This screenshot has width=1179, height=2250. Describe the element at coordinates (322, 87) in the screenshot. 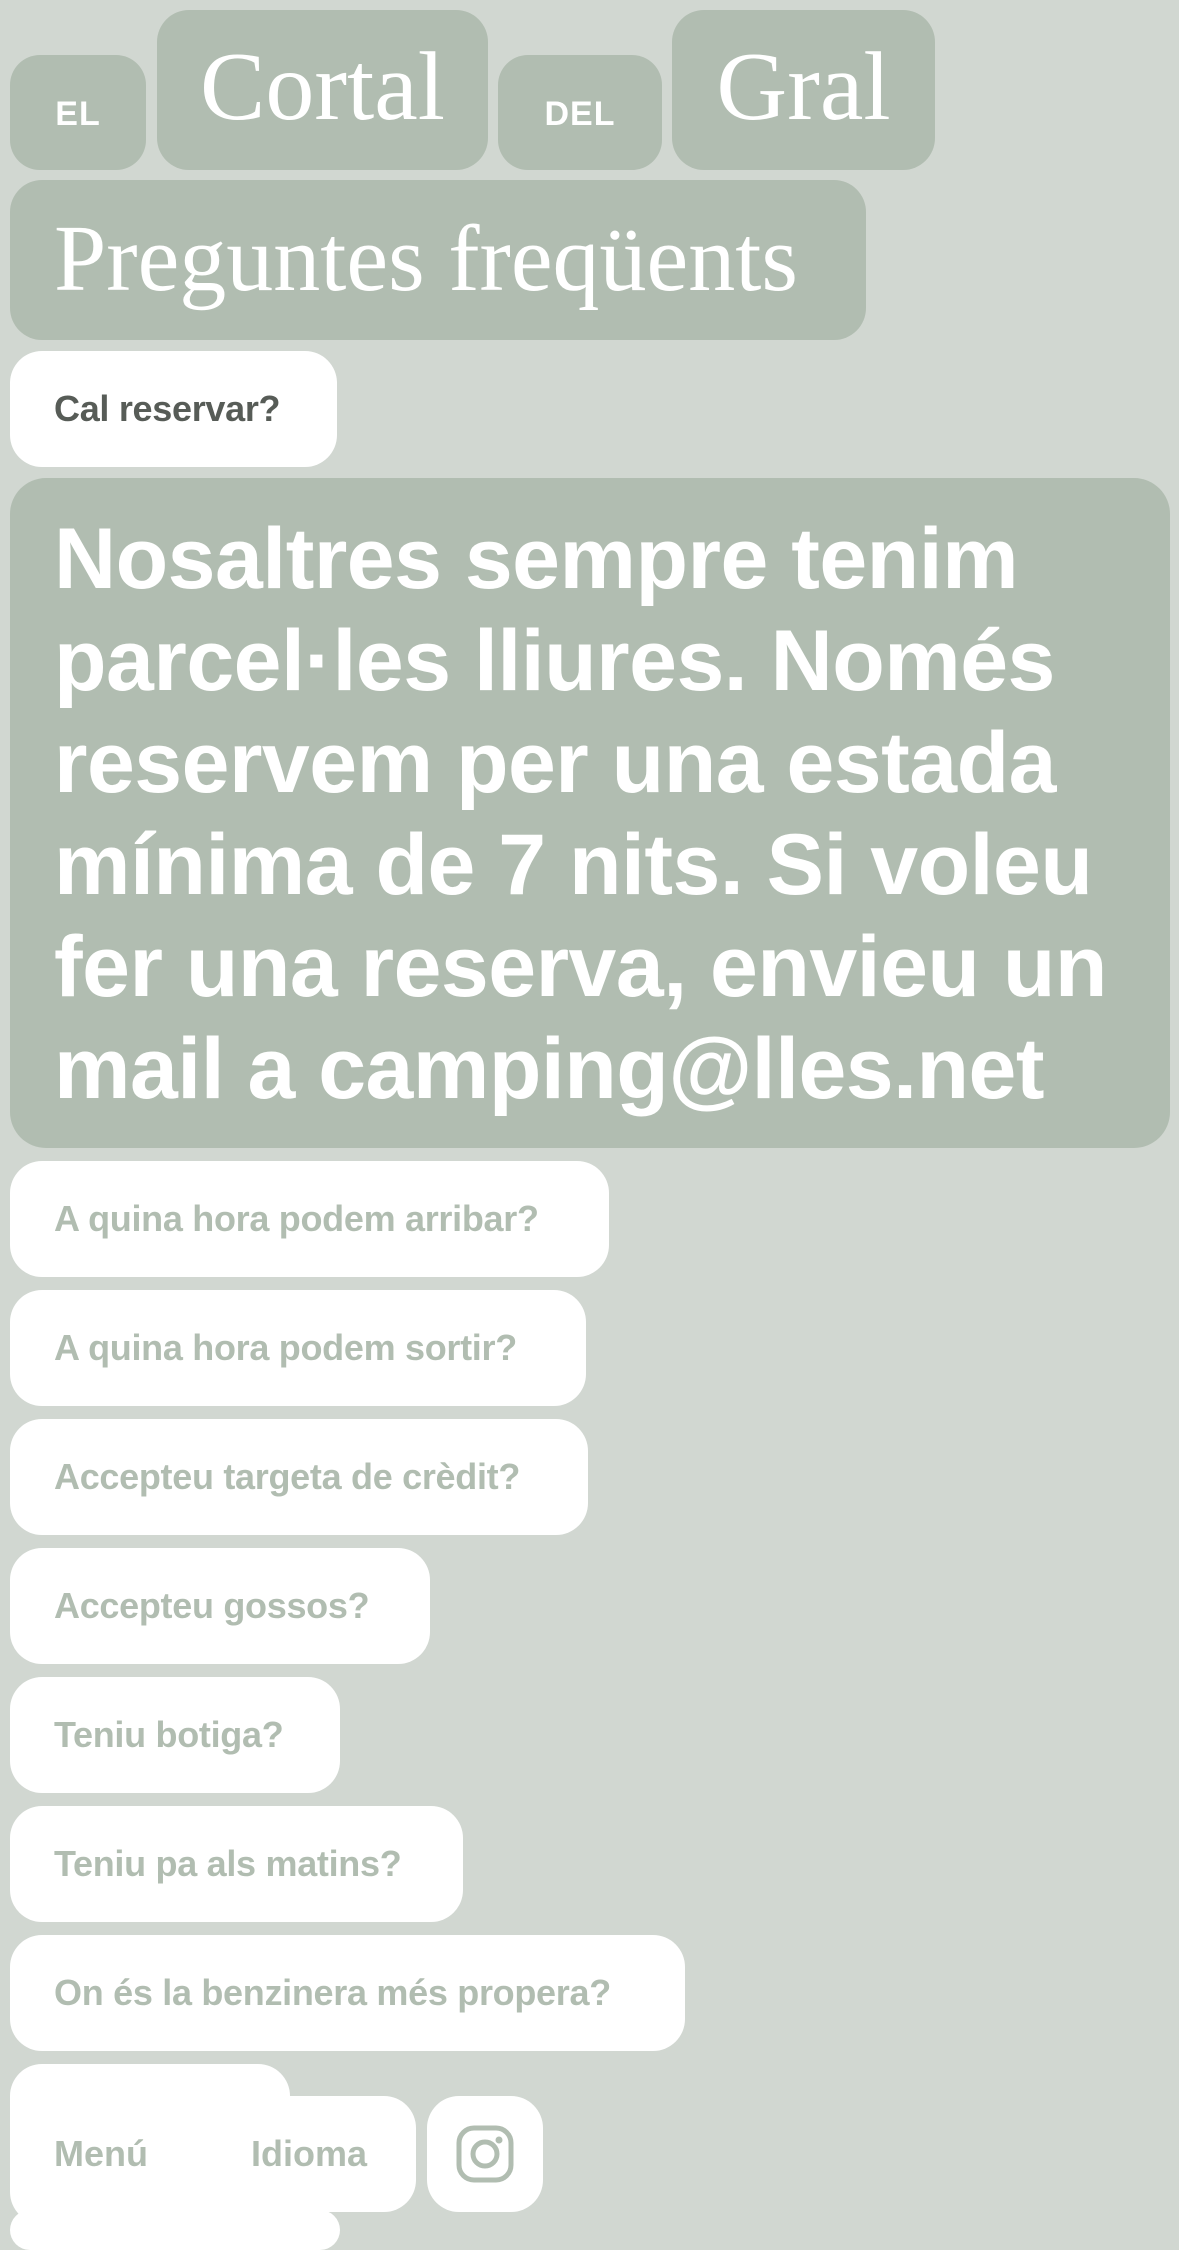

I see `logo-word-cortal-text: Cortal` at that location.